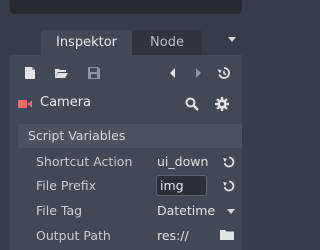 Image resolution: width=320 pixels, height=250 pixels. Describe the element at coordinates (126, 72) in the screenshot. I see `inspector-toolbar` at that location.